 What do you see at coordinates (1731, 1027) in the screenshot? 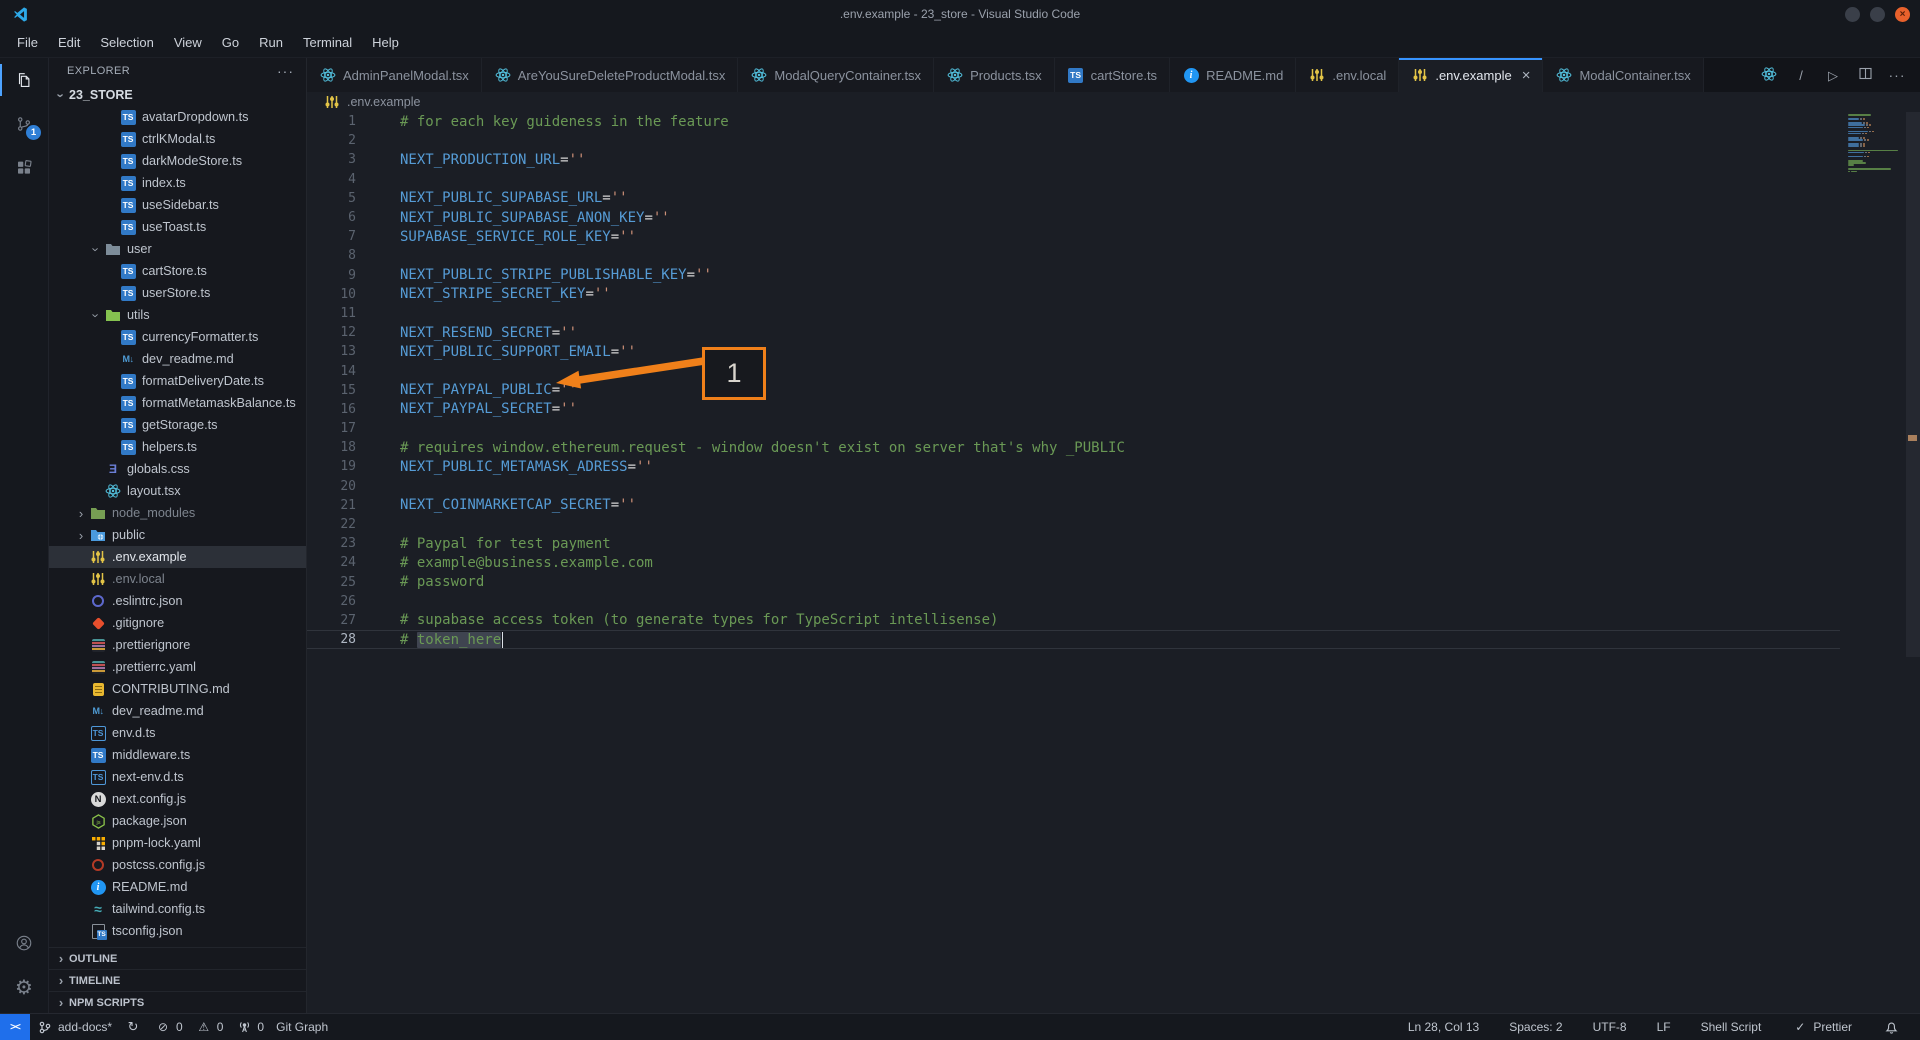
I see `status-shell-script: Shell Script` at bounding box center [1731, 1027].